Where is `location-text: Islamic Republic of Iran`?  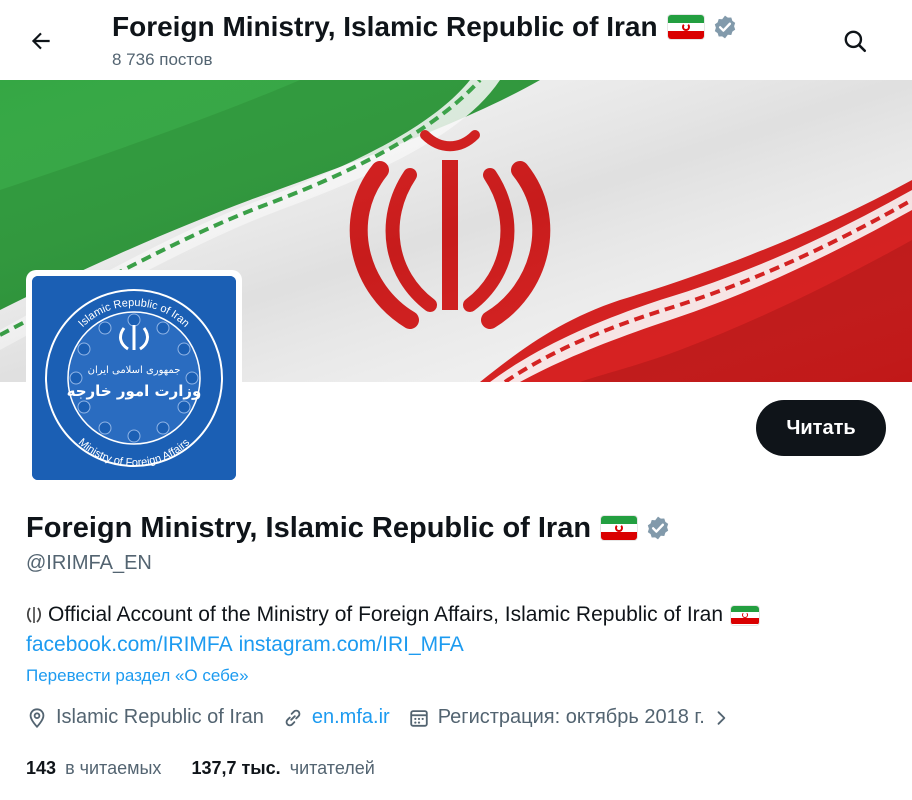
location-text: Islamic Republic of Iran is located at coordinates (160, 717).